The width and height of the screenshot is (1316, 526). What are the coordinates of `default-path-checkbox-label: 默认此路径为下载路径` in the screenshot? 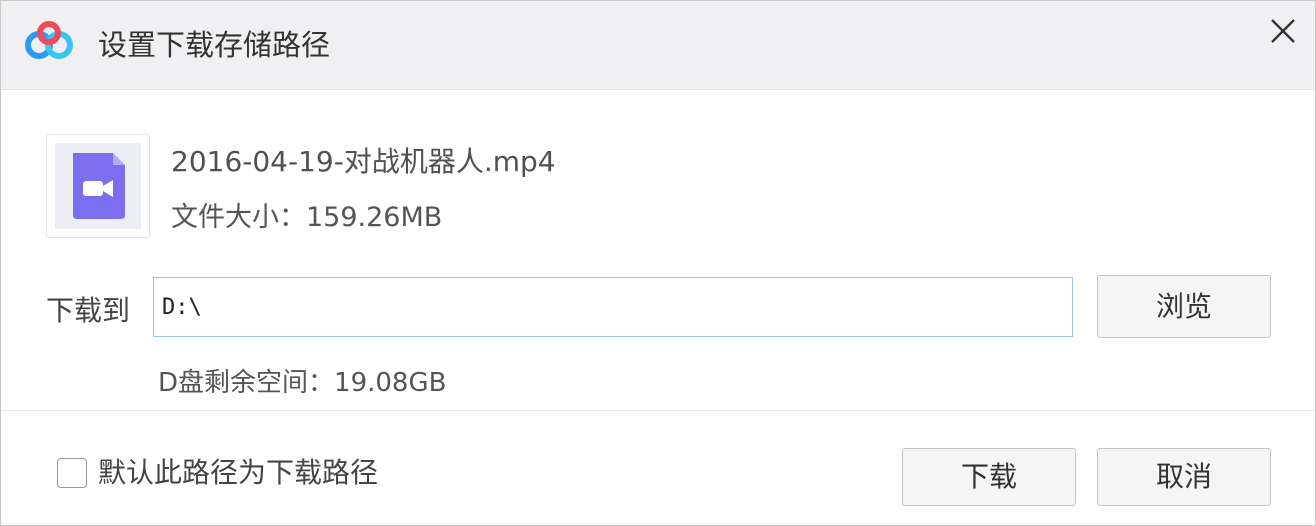 It's located at (238, 473).